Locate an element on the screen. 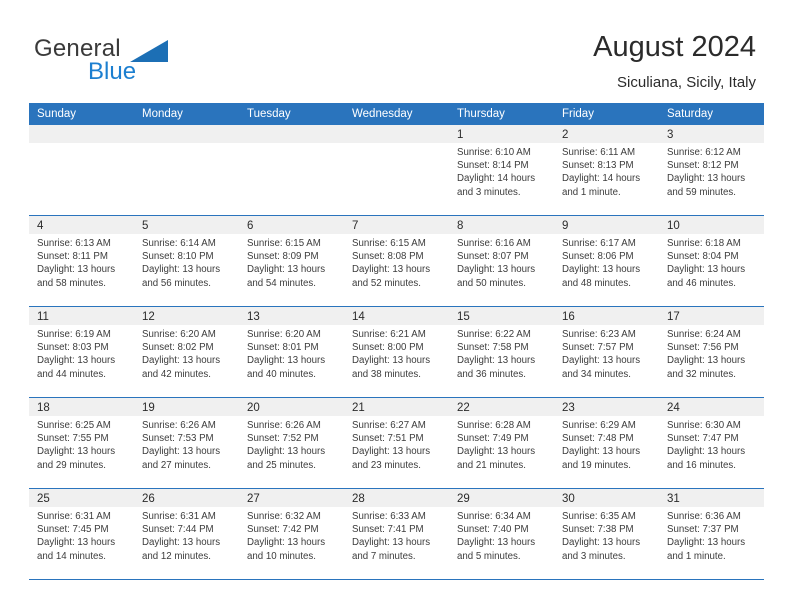 Image resolution: width=792 pixels, height=612 pixels. day-number-band: 27 is located at coordinates (291, 498).